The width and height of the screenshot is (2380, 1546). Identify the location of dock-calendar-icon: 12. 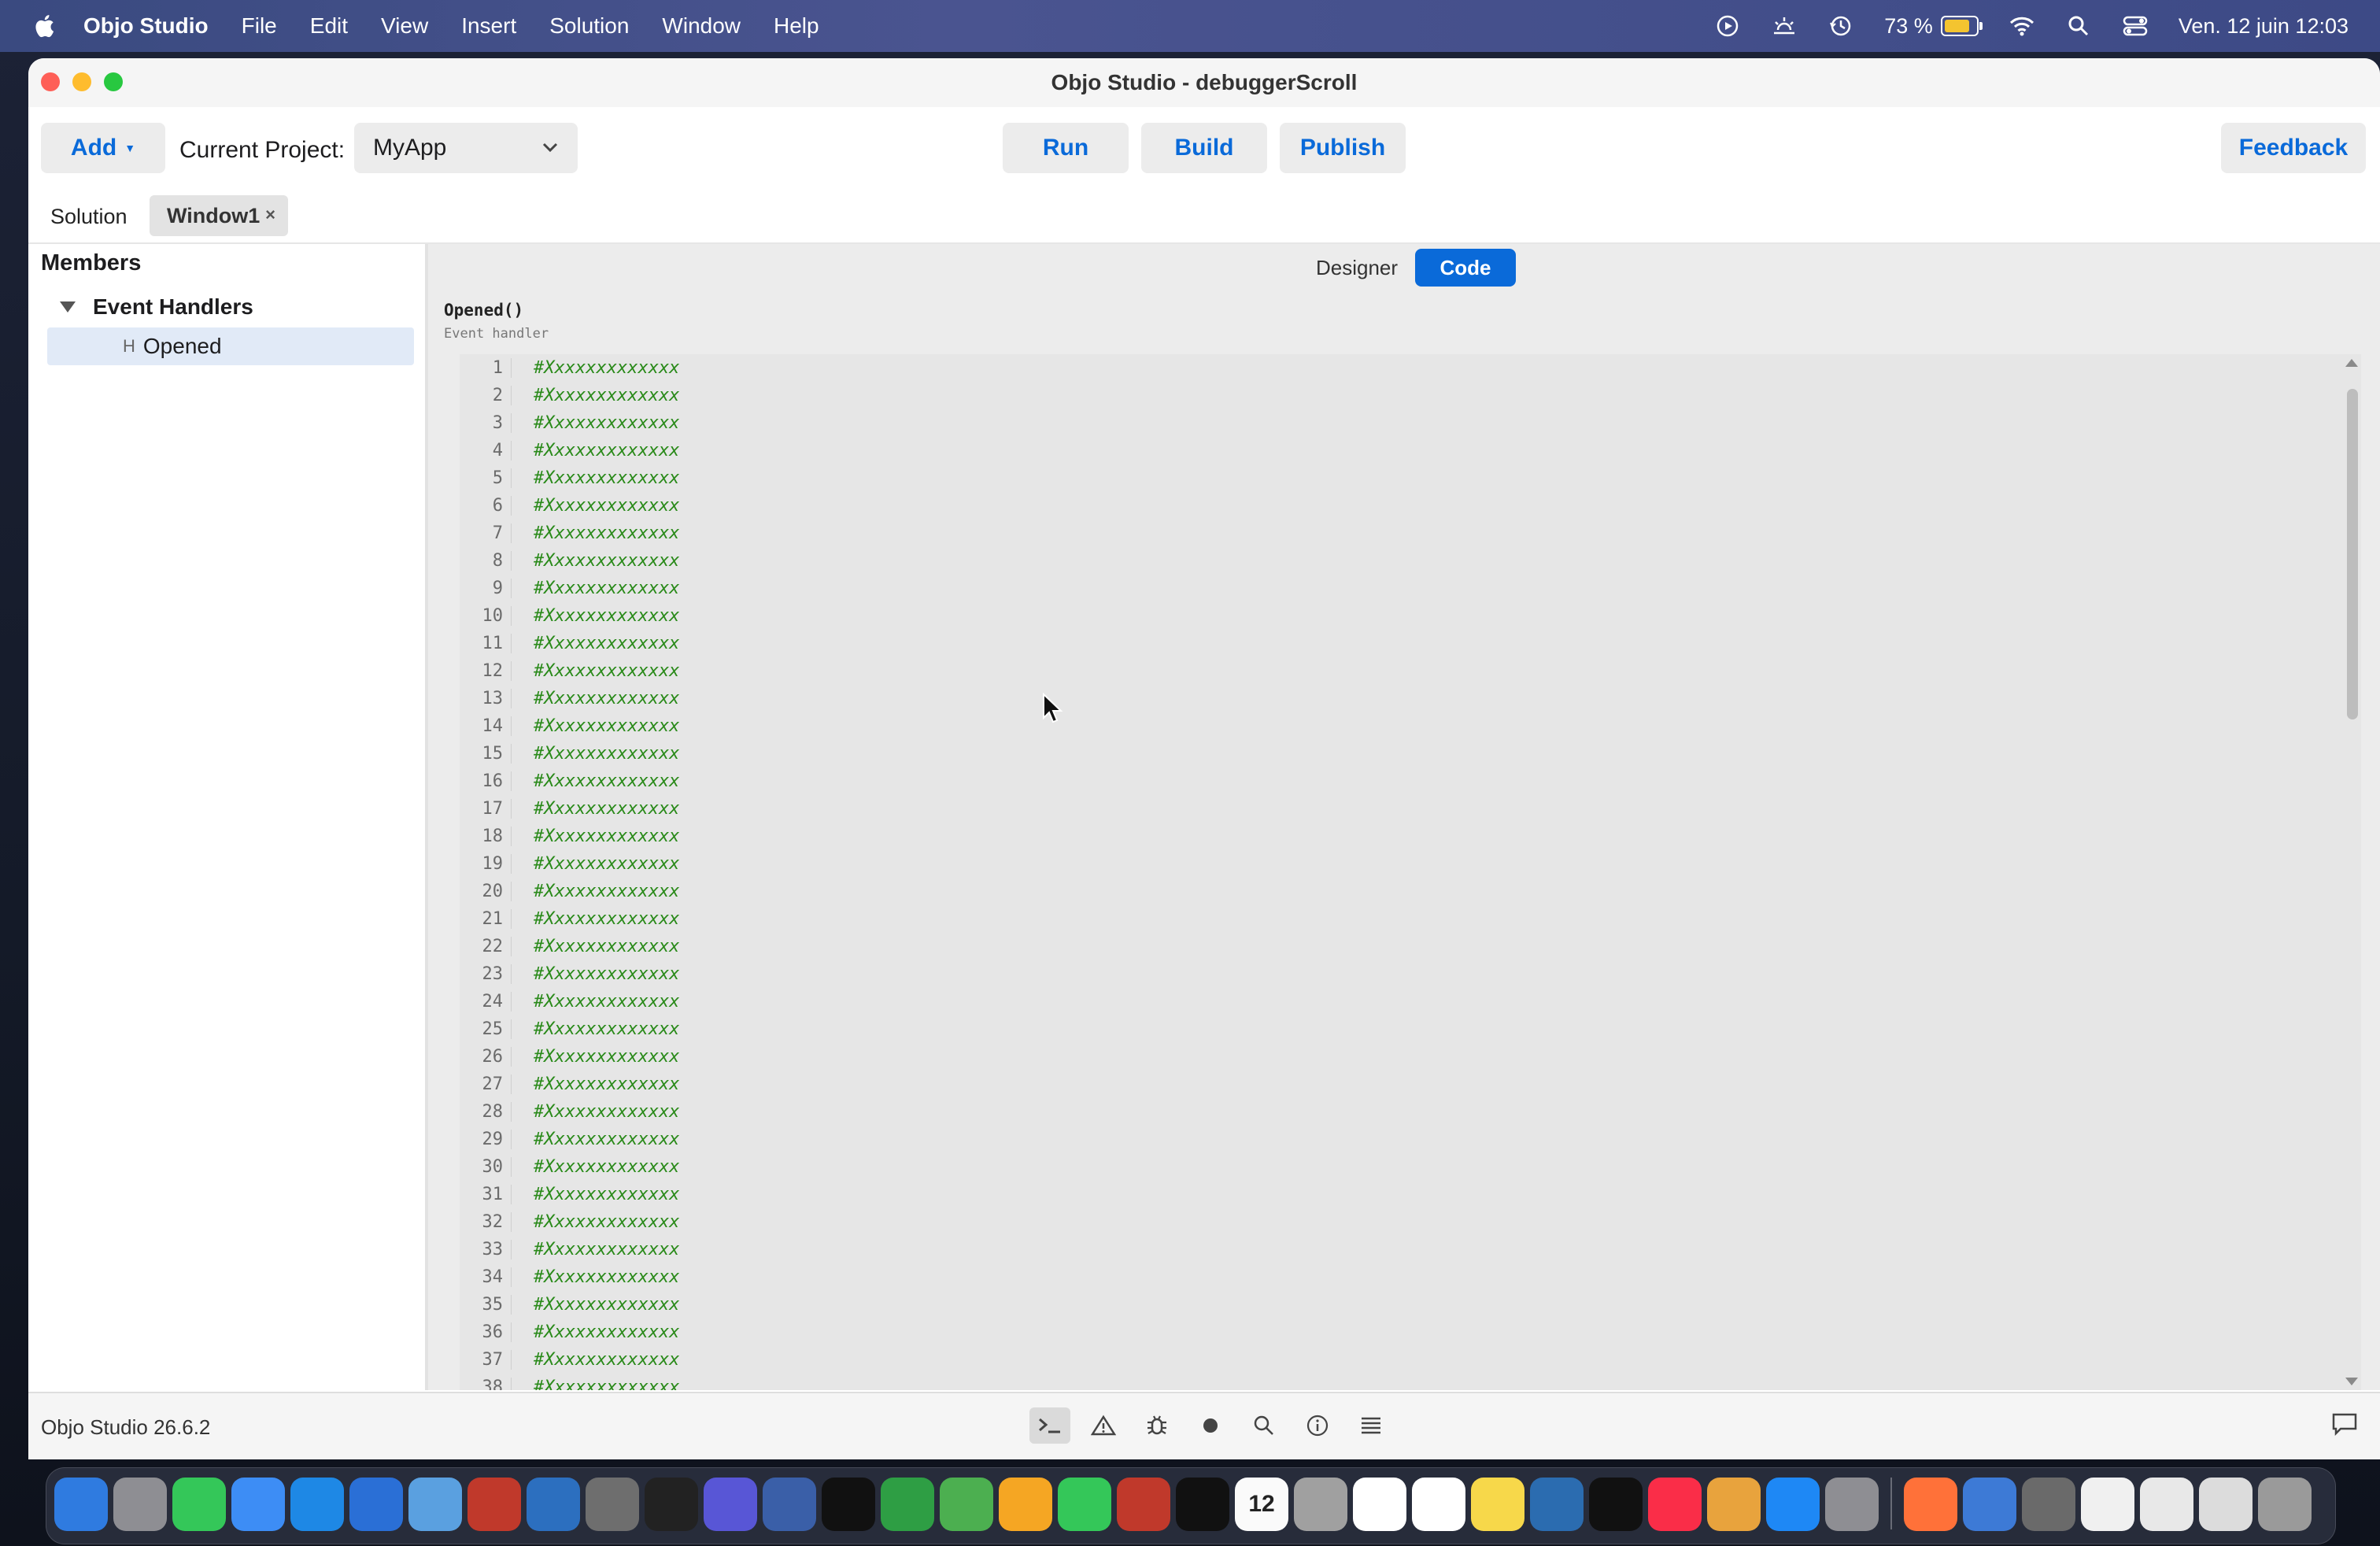
(1261, 1504).